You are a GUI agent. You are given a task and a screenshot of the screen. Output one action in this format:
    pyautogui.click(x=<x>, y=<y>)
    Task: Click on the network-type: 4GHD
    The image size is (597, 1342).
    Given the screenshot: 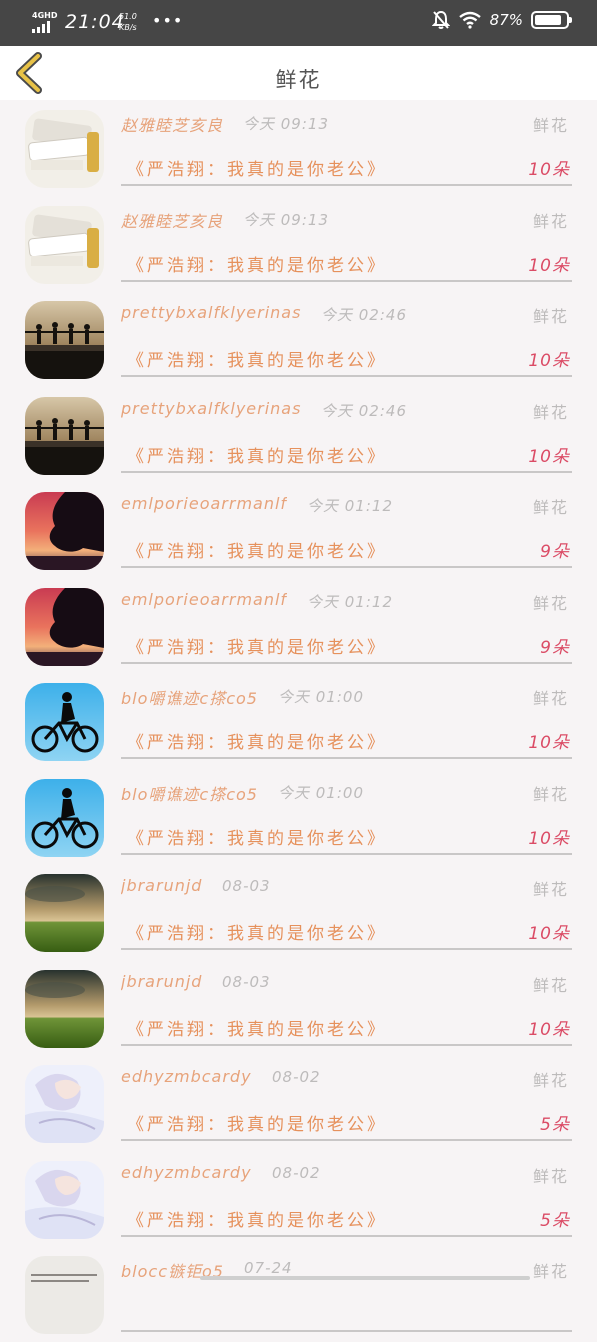 What is the action you would take?
    pyautogui.click(x=45, y=15)
    